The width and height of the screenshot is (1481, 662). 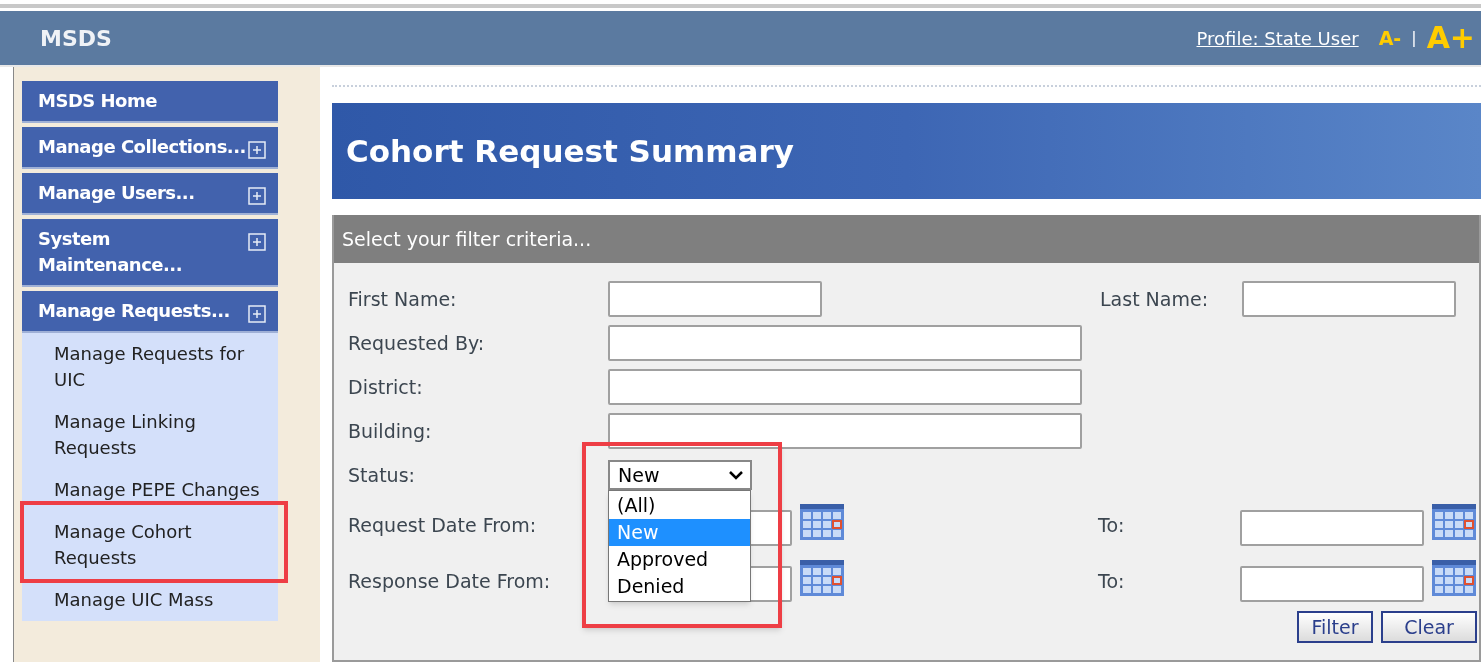 What do you see at coordinates (679, 586) in the screenshot?
I see `dropdown-option: Denied` at bounding box center [679, 586].